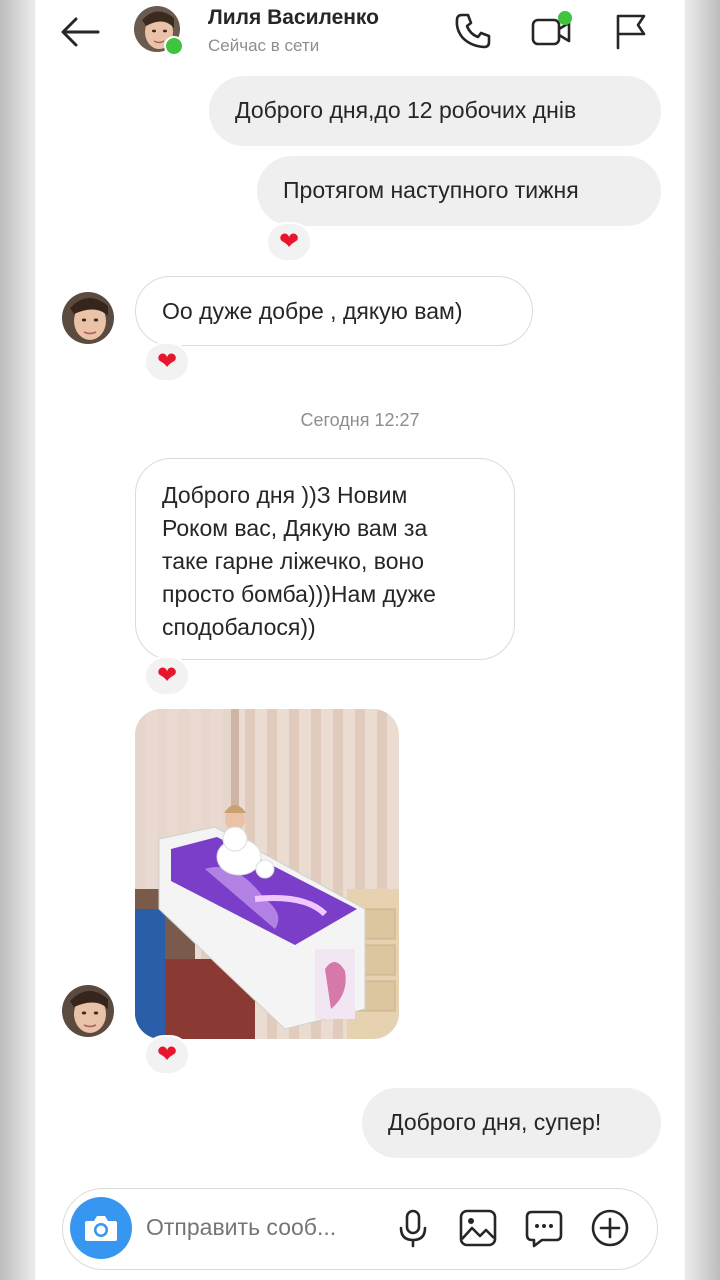 Image resolution: width=720 pixels, height=1280 pixels. What do you see at coordinates (159, 31) in the screenshot?
I see `header-avatar` at bounding box center [159, 31].